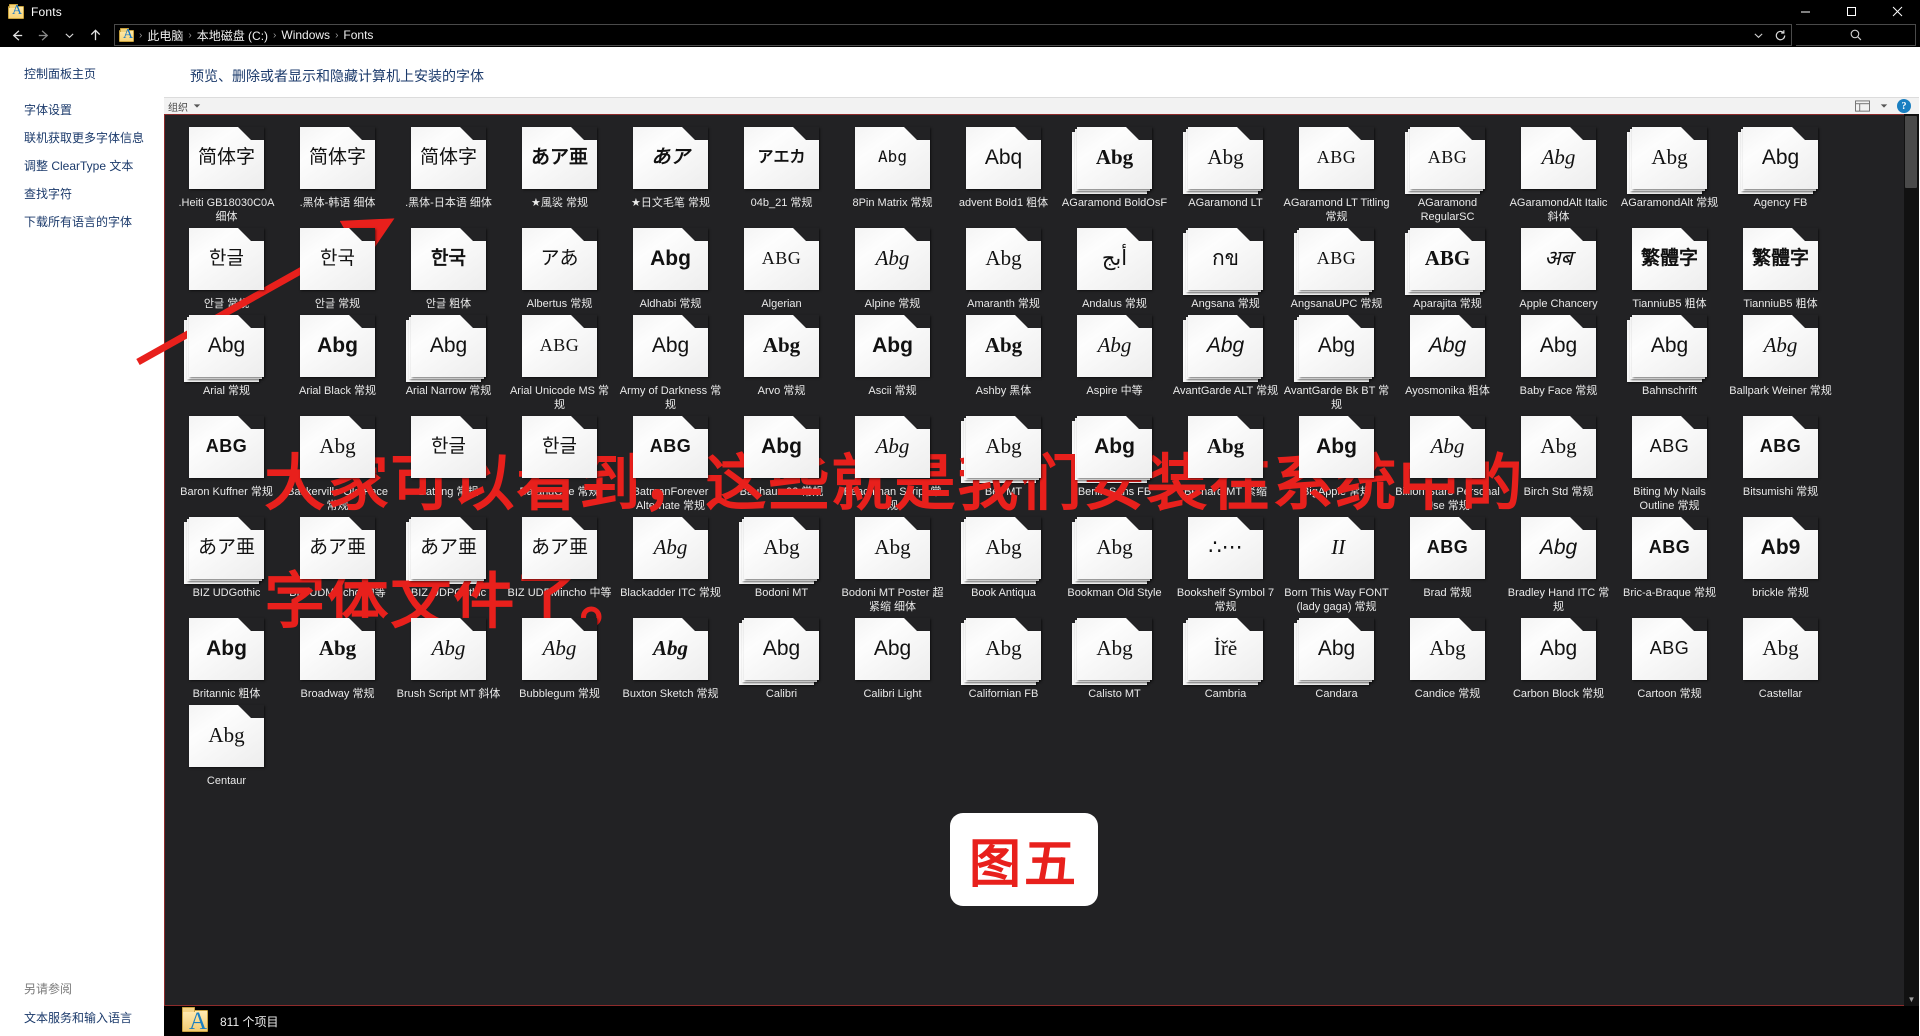  Describe the element at coordinates (892, 363) in the screenshot. I see `font-tile: Abg Ascii 常规` at that location.